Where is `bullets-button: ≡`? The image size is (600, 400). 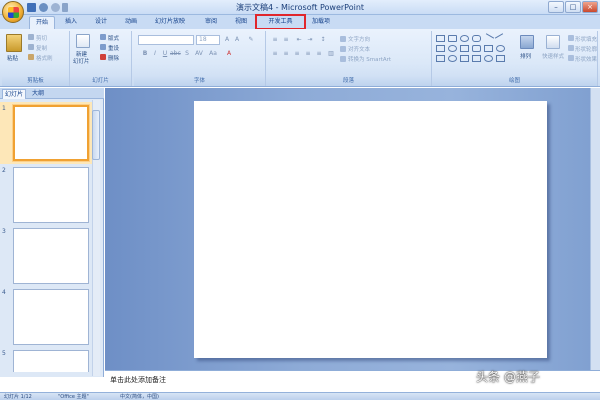
bullets-button: ≡ is located at coordinates (275, 39).